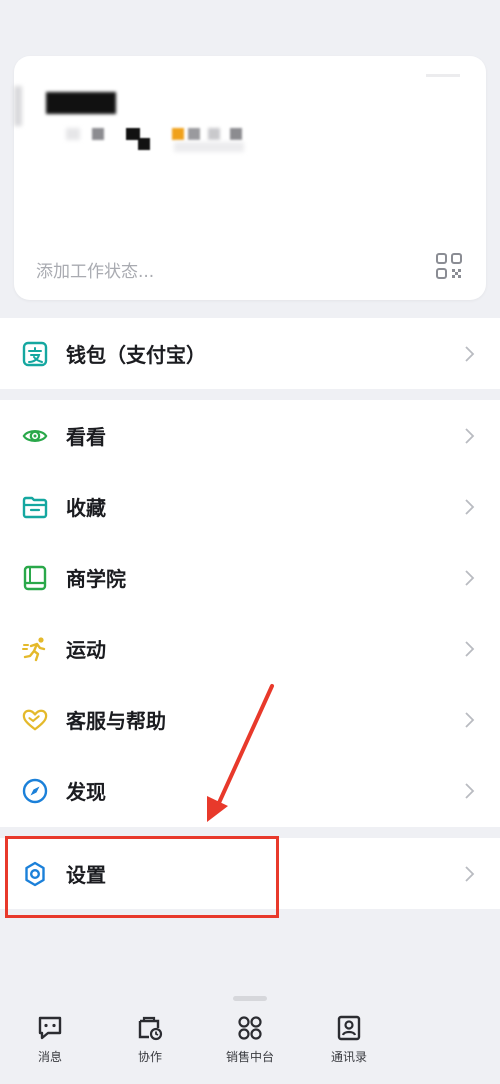 Image resolution: width=500 pixels, height=1084 pixels. I want to click on annotation-arrow, so click(240, 753).